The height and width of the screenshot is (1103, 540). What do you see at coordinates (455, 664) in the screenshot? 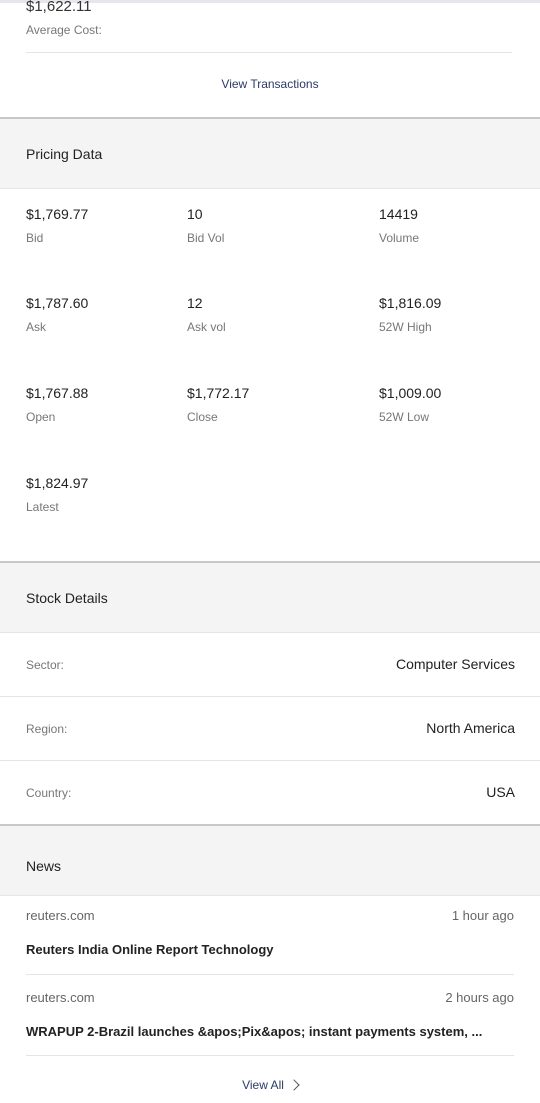
I see `sector-value: Computer Services` at bounding box center [455, 664].